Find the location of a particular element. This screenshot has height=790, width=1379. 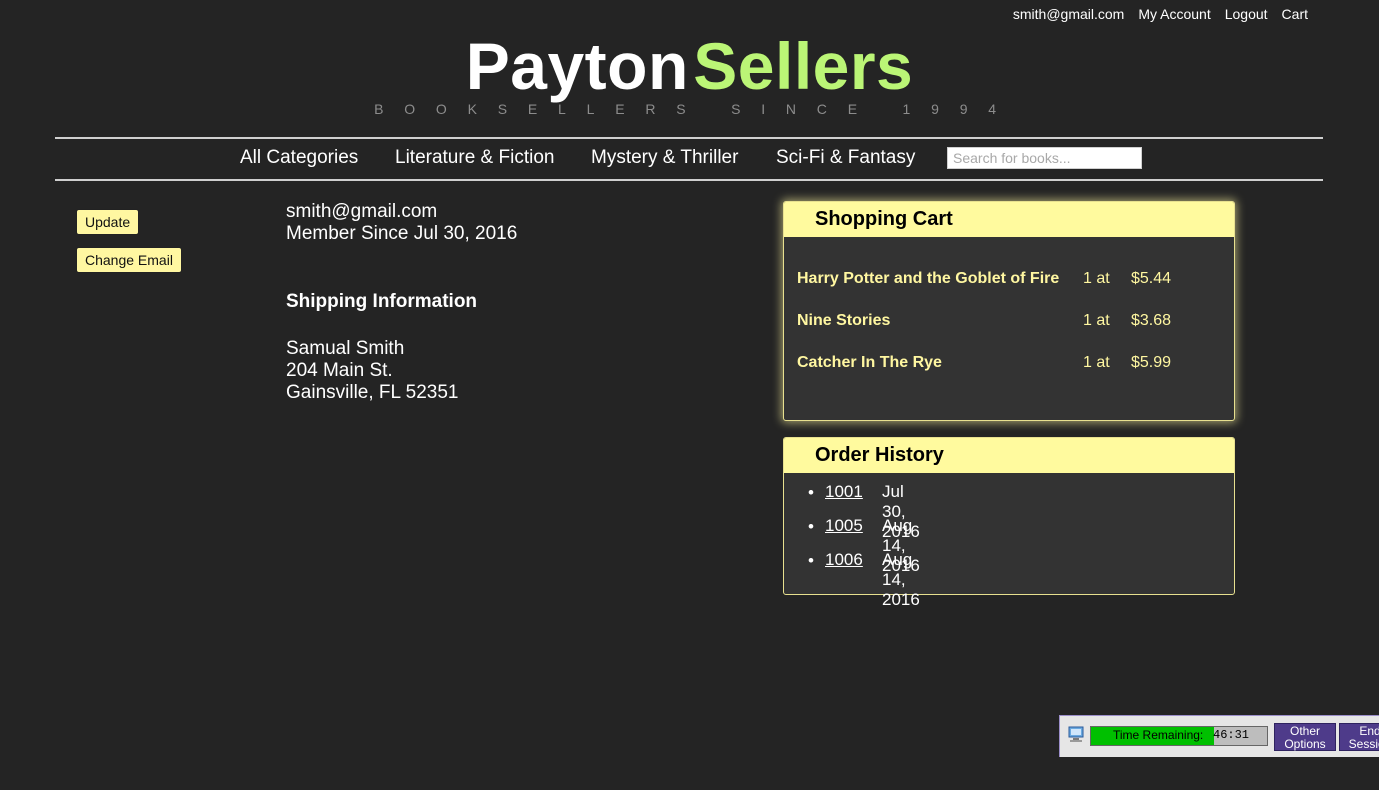

time-remaining-value: 46:31 is located at coordinates (1231, 735).